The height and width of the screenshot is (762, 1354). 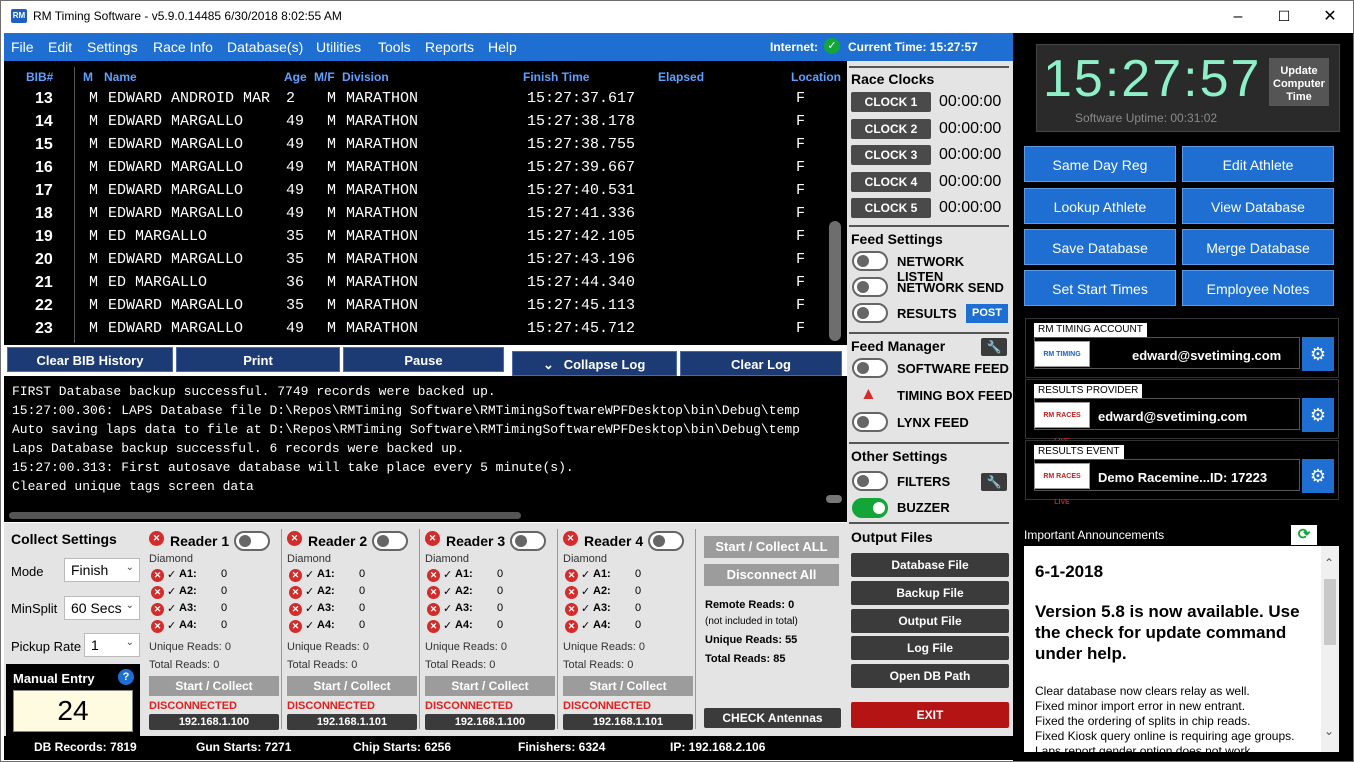 I want to click on clock-2-button: CLOCK 2, so click(x=891, y=128).